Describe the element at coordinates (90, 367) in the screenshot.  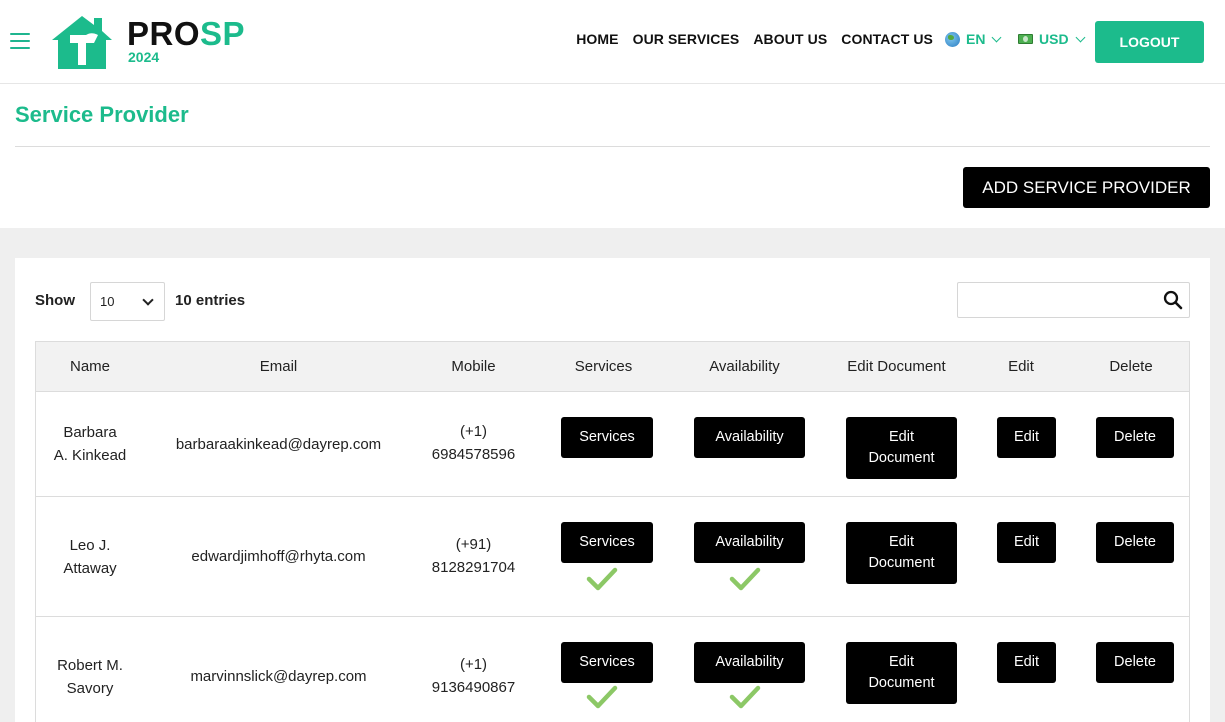
I see `column-header-name: Name` at that location.